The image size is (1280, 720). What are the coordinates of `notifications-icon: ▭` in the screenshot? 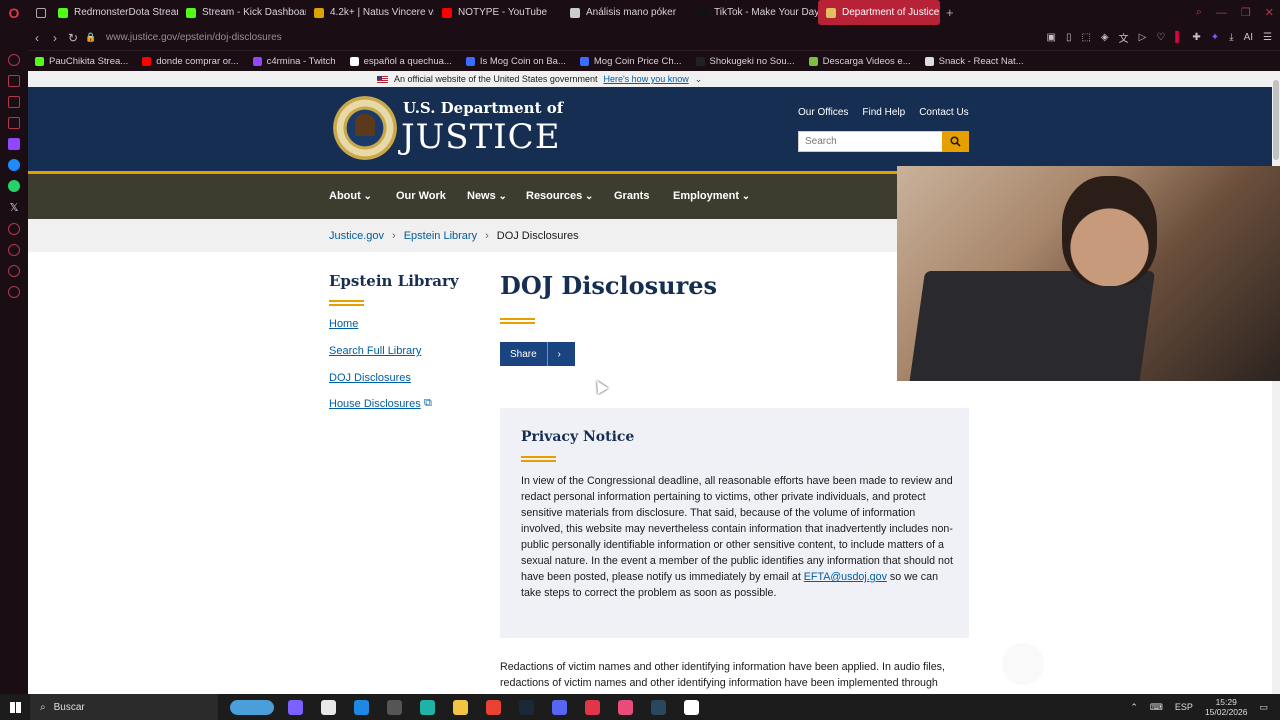 It's located at (1263, 707).